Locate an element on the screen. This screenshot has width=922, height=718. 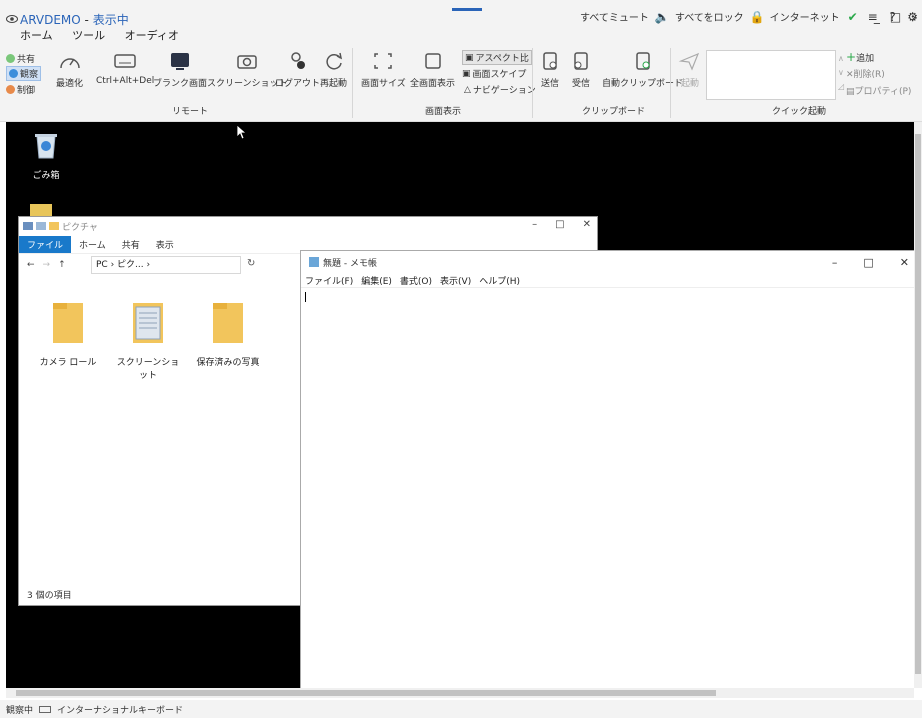
display-group-label: 画面表示 is located at coordinates (443, 112).